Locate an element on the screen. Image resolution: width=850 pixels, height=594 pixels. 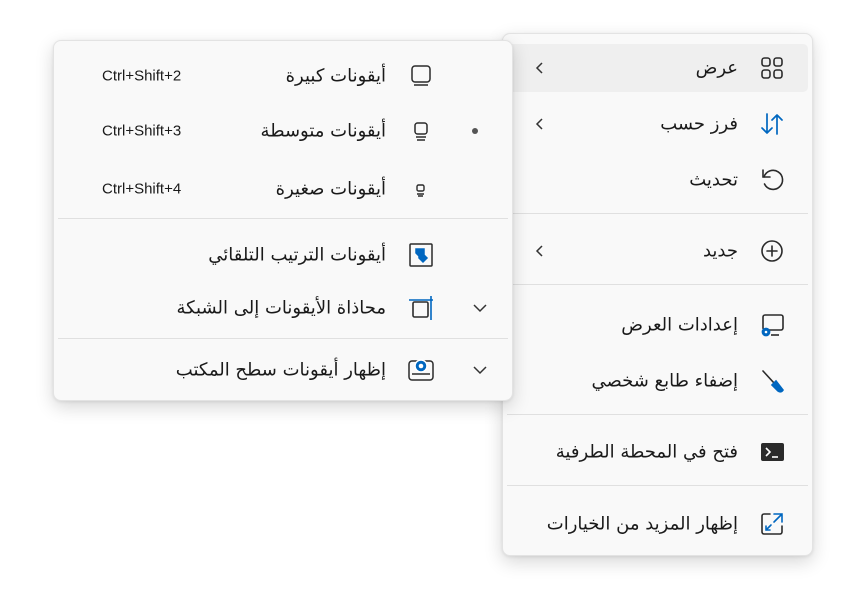
small-icons-icon is located at coordinates (421, 189).